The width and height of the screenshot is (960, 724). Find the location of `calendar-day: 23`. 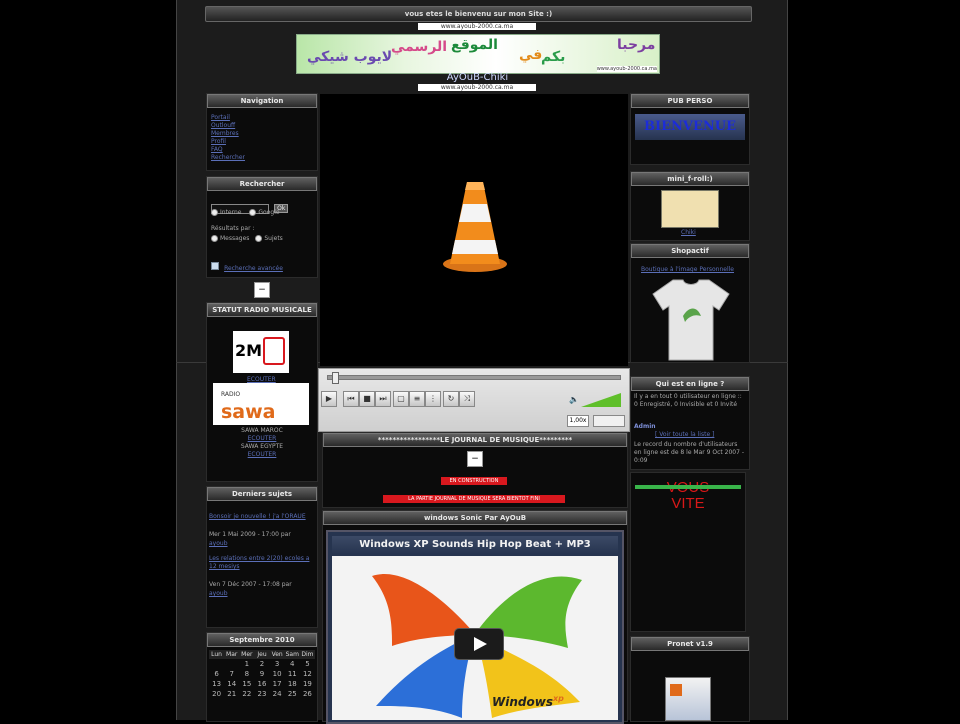

calendar-day: 23 is located at coordinates (261, 694).